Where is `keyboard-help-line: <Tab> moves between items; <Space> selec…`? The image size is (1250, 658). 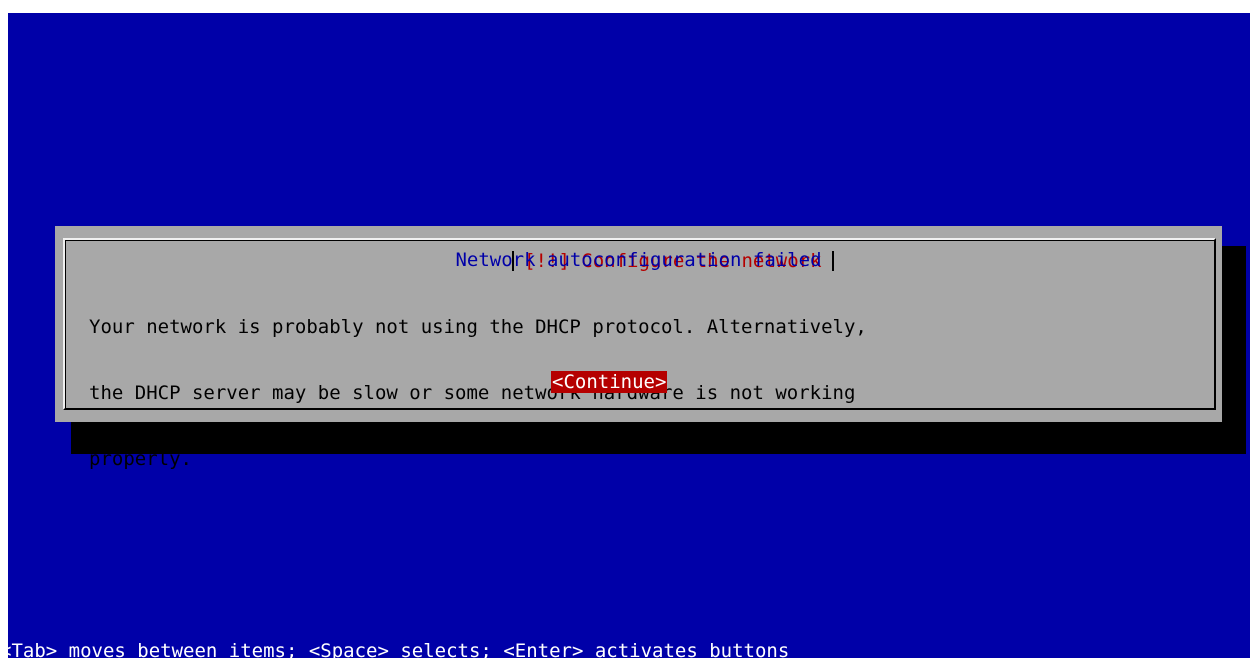 keyboard-help-line: <Tab> moves between items; <Space> selec… is located at coordinates (399, 649).